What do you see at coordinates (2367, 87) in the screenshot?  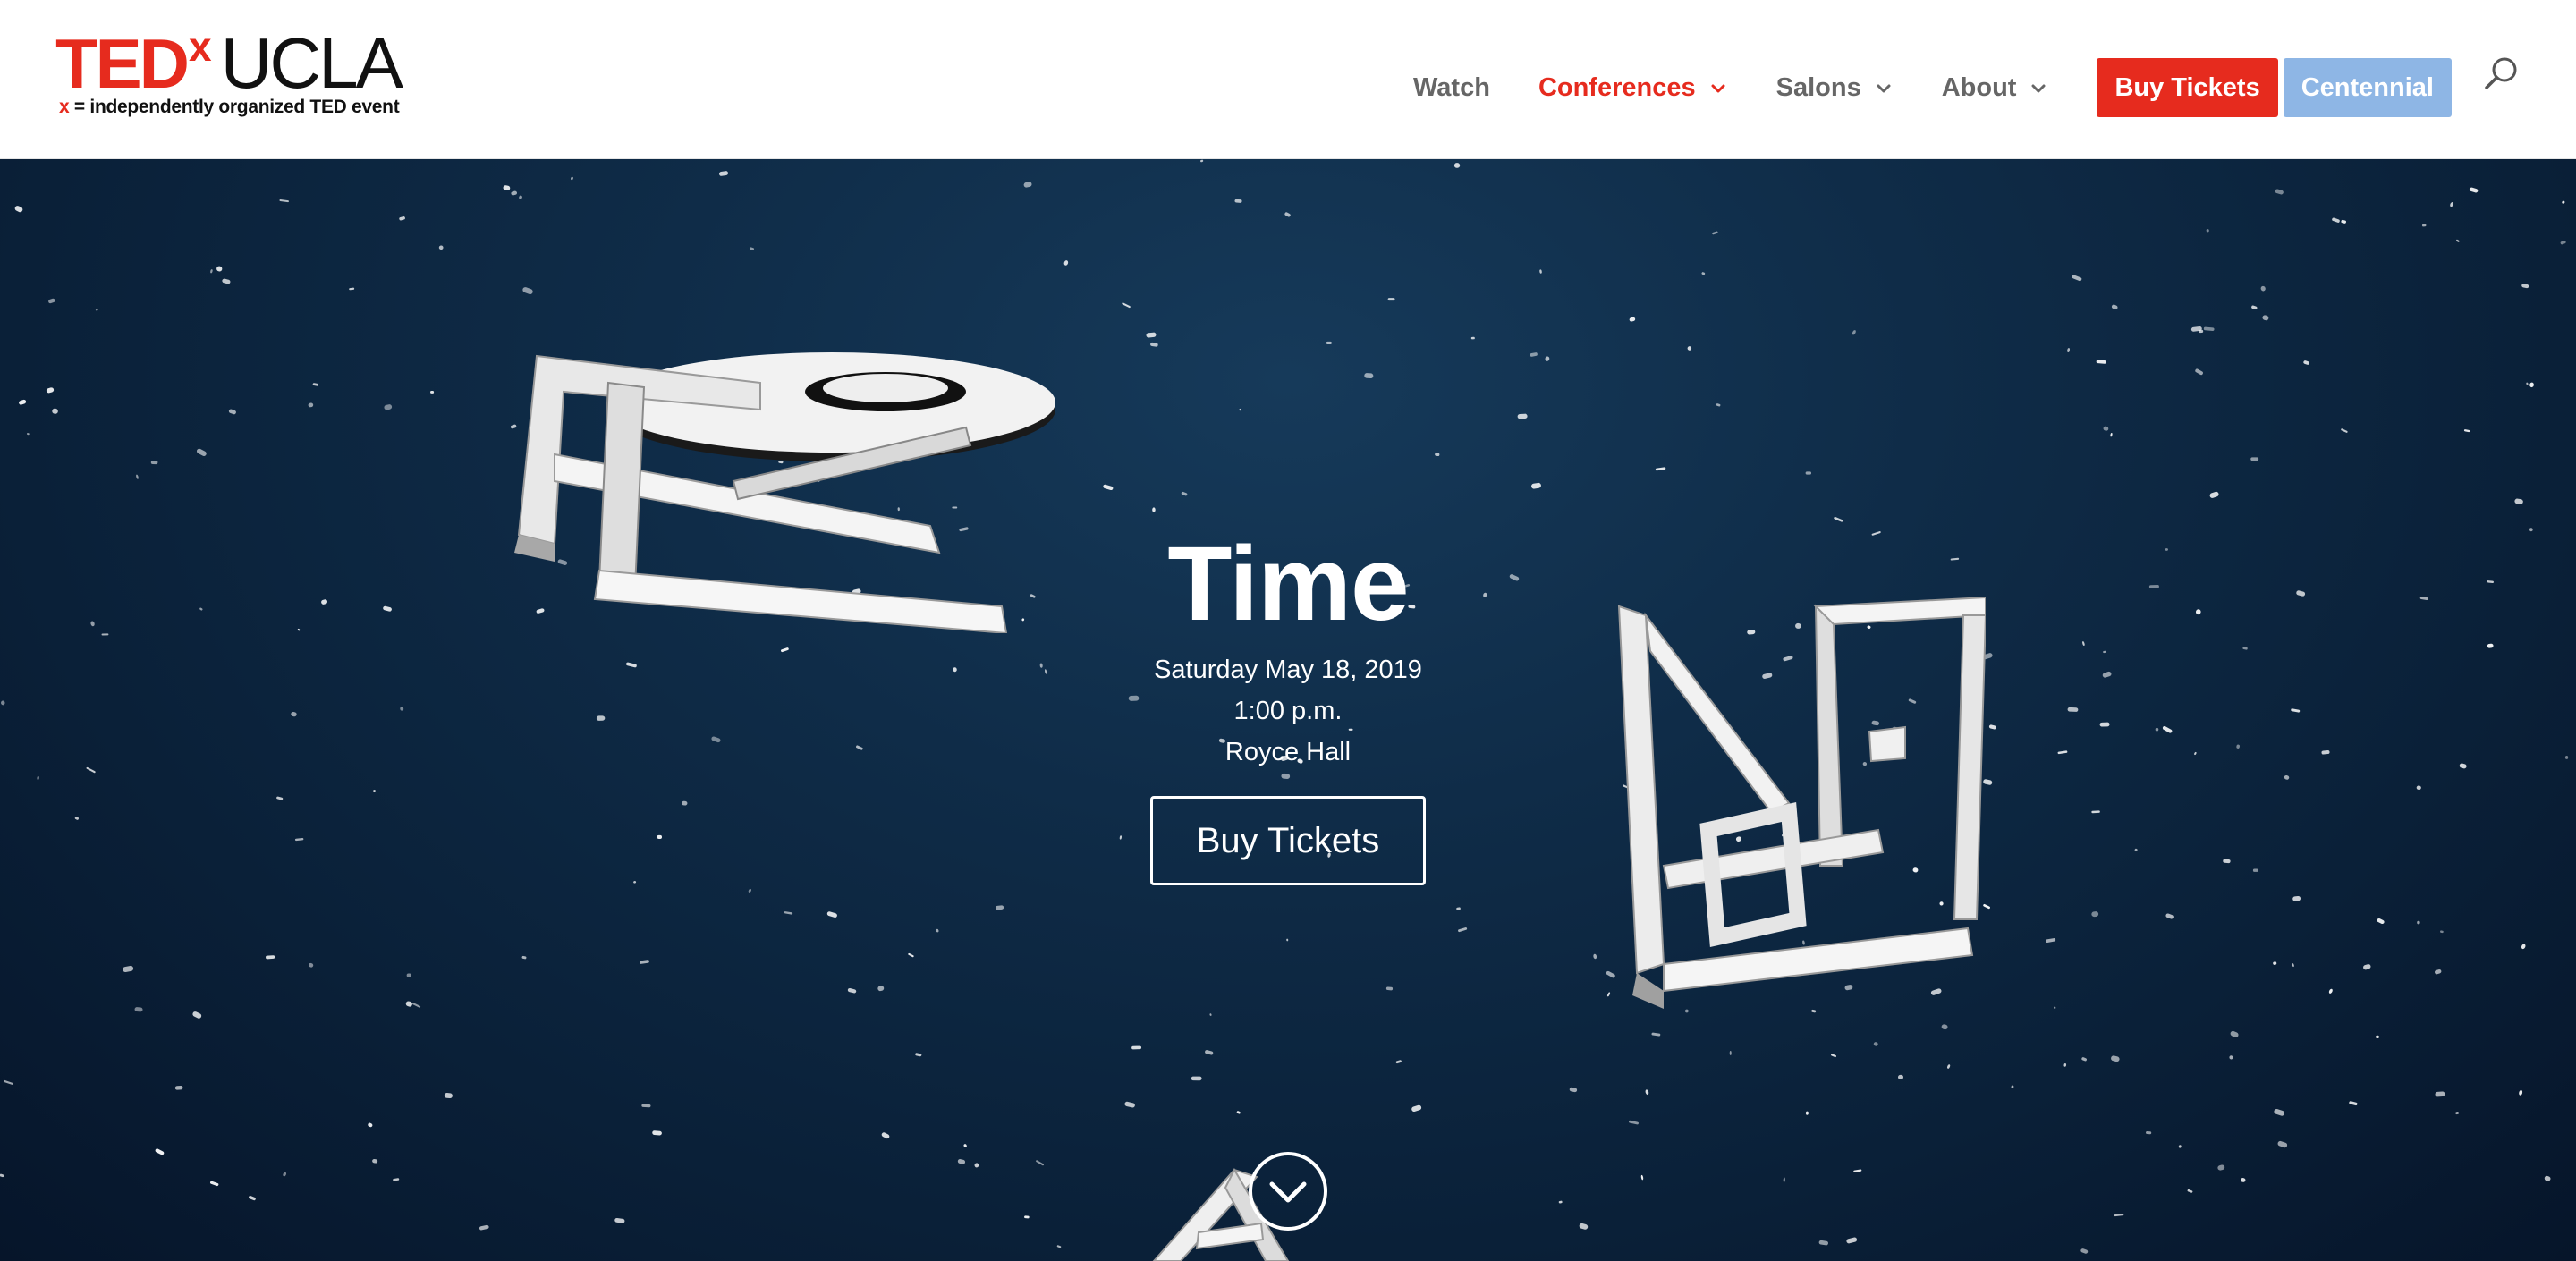 I see `centennial-button: Centennial` at bounding box center [2367, 87].